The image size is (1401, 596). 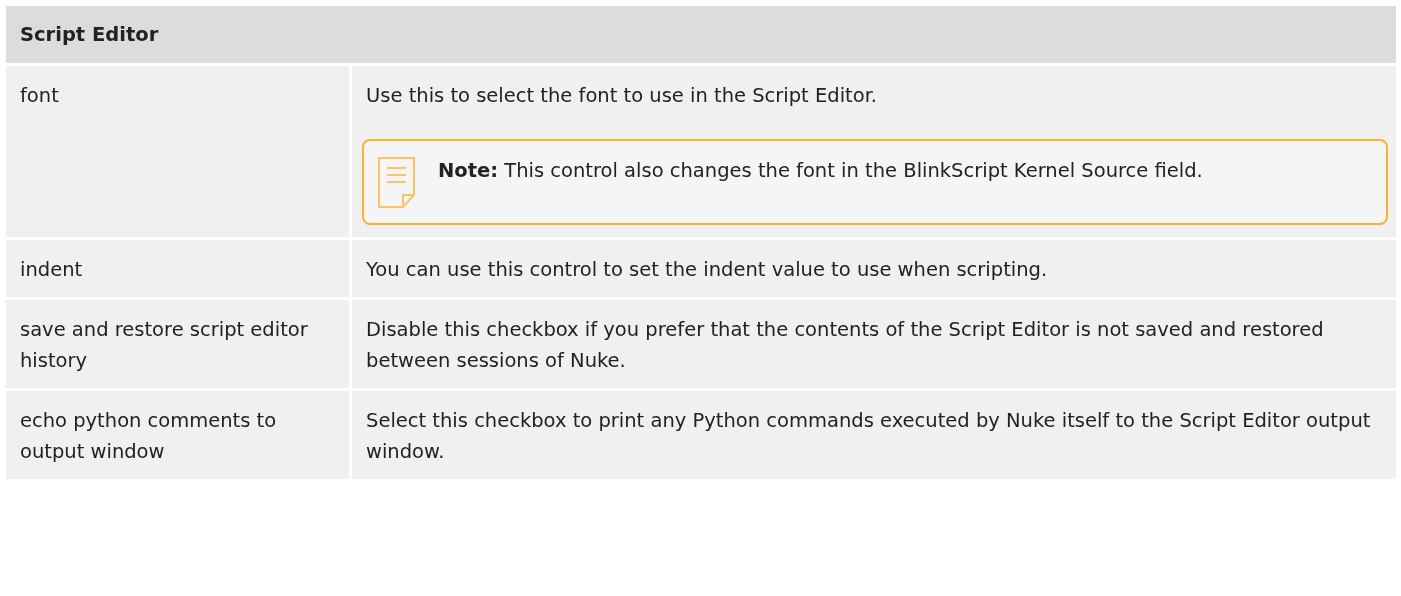 I want to click on setting-name-cell: font, so click(x=177, y=151).